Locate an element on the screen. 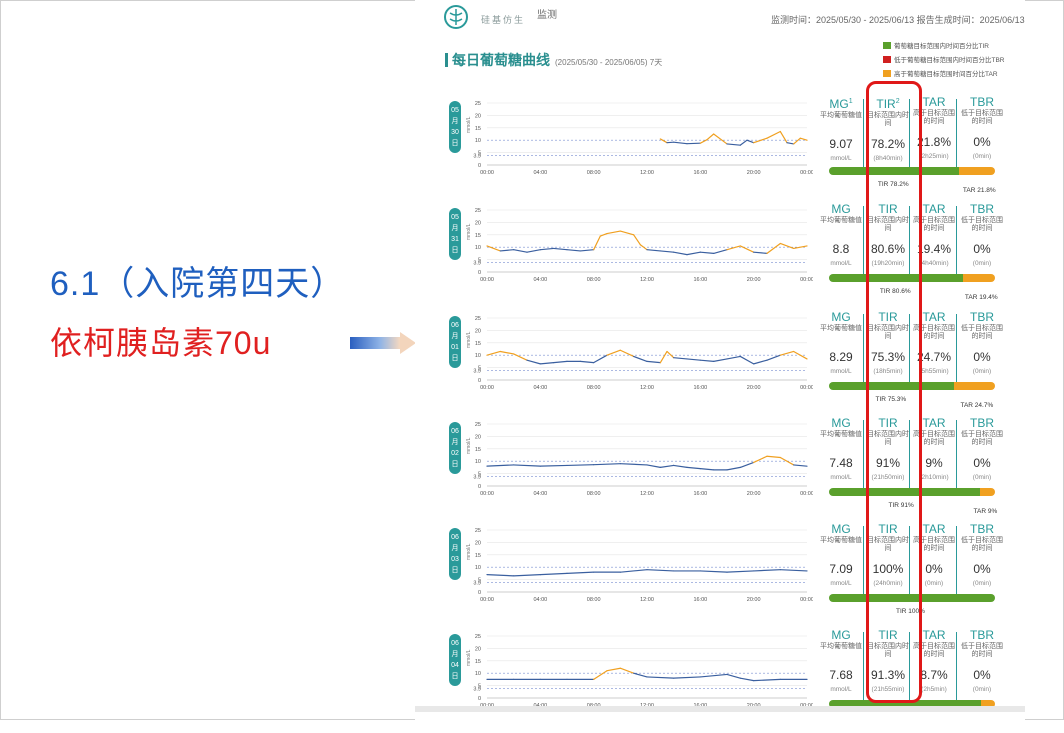 The height and width of the screenshot is (733, 1064). tar-segment is located at coordinates (979, 278).